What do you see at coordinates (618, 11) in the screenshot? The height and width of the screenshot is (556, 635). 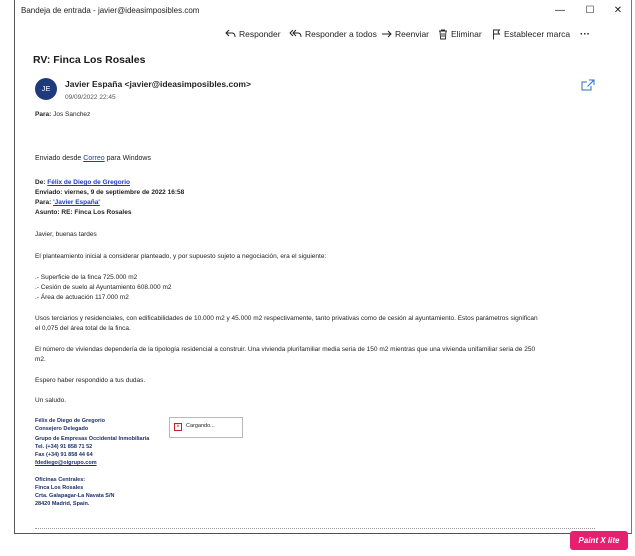 I see `close-button: ✕` at bounding box center [618, 11].